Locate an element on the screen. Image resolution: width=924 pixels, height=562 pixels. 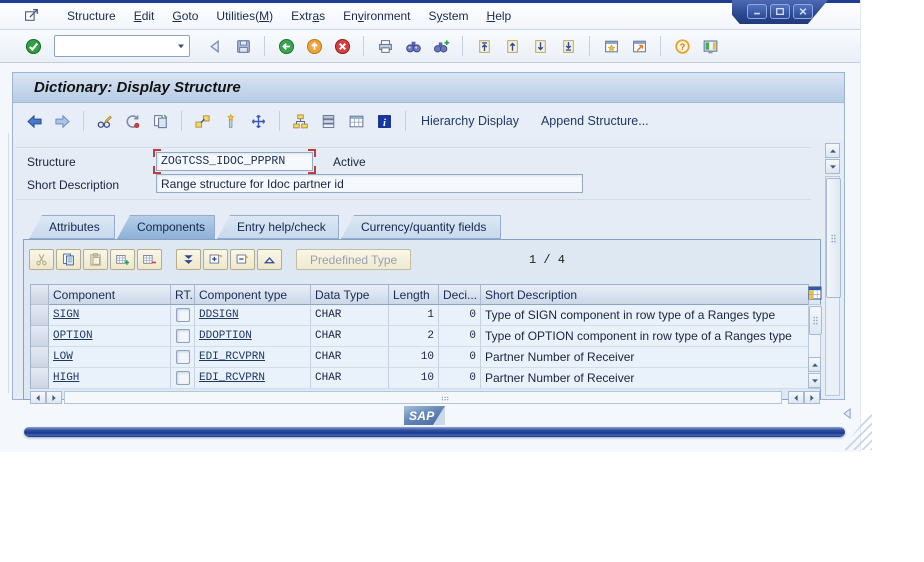
structure-field-focus: ZOGTCSS_IDOC_PPPRN is located at coordinates (234, 161).